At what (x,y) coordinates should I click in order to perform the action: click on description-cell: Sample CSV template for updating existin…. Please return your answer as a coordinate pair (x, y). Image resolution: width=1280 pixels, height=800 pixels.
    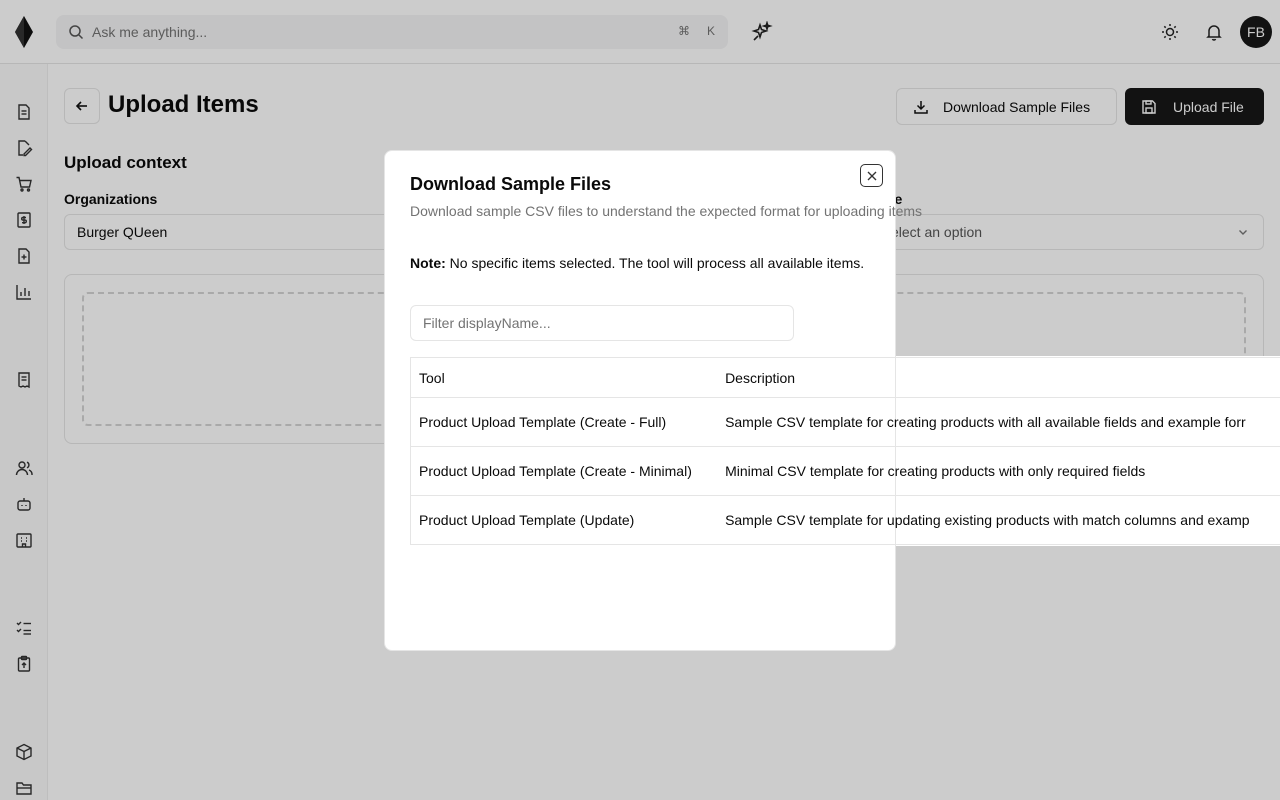
    Looking at the image, I should click on (998, 520).